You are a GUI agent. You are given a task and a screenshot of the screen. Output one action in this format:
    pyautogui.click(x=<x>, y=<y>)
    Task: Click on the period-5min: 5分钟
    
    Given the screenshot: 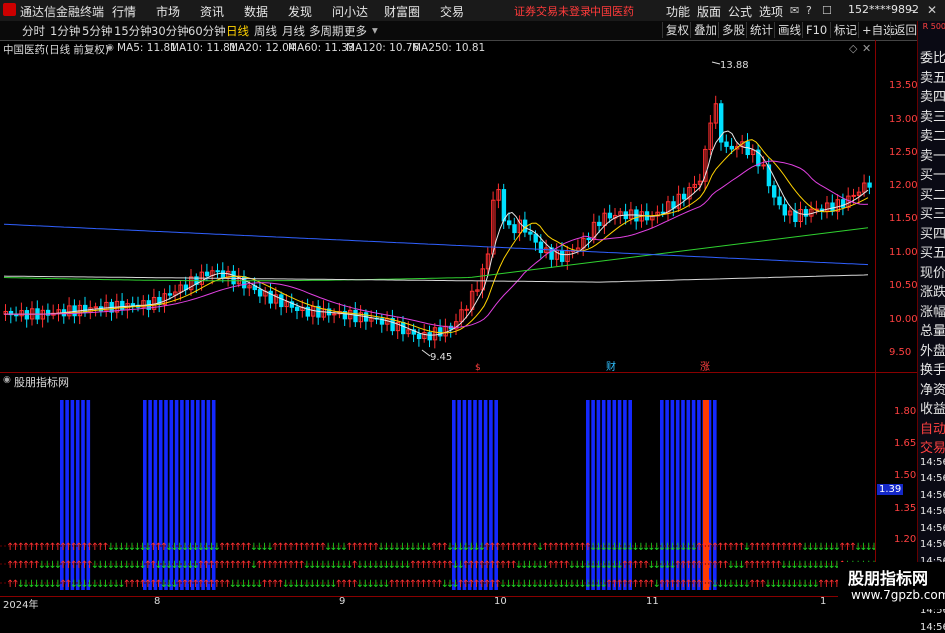 What is the action you would take?
    pyautogui.click(x=97, y=31)
    